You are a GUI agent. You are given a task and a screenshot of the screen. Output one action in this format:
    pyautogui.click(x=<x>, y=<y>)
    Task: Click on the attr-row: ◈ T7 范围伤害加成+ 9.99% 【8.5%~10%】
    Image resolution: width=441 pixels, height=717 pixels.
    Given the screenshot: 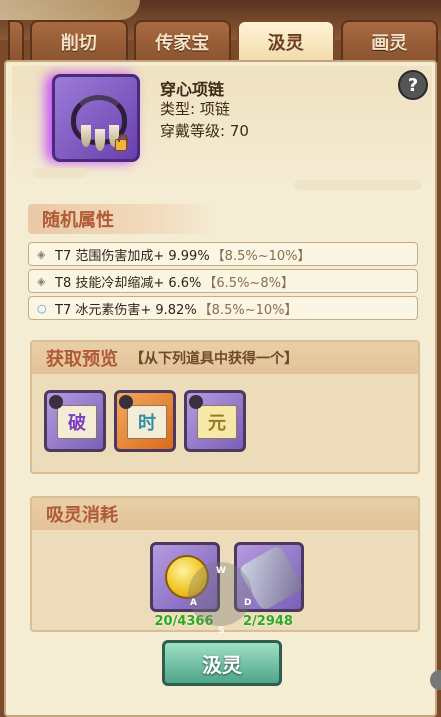 What is the action you would take?
    pyautogui.click(x=223, y=254)
    